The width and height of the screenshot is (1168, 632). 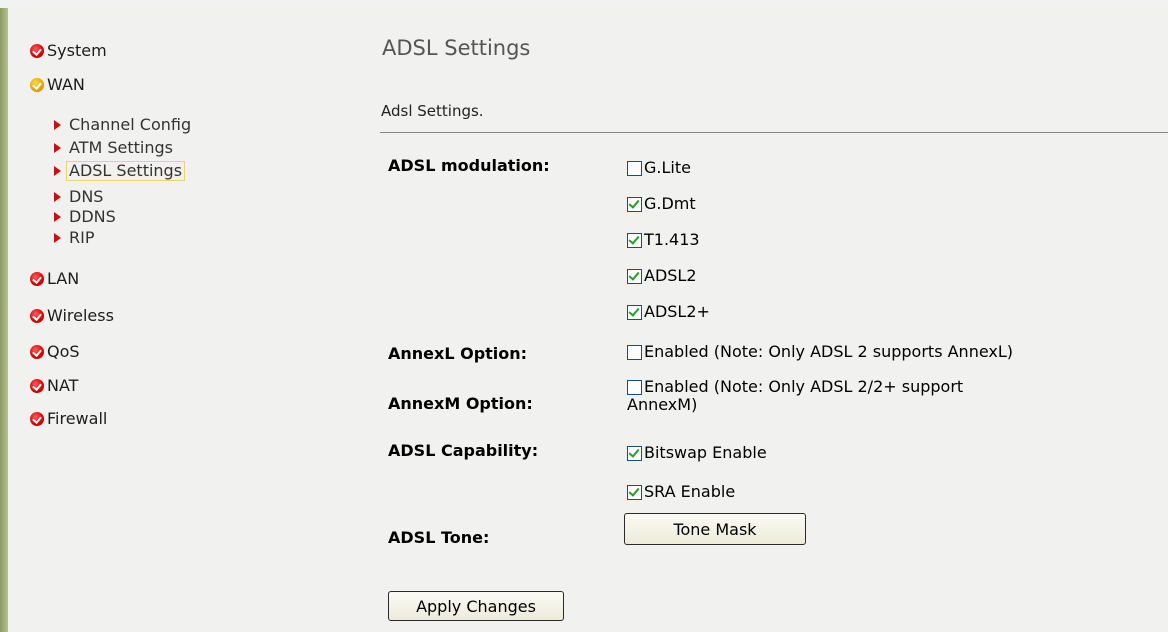 I want to click on option-label: Enabled (Note: Only ADSL 2/2+ support, so click(x=804, y=386).